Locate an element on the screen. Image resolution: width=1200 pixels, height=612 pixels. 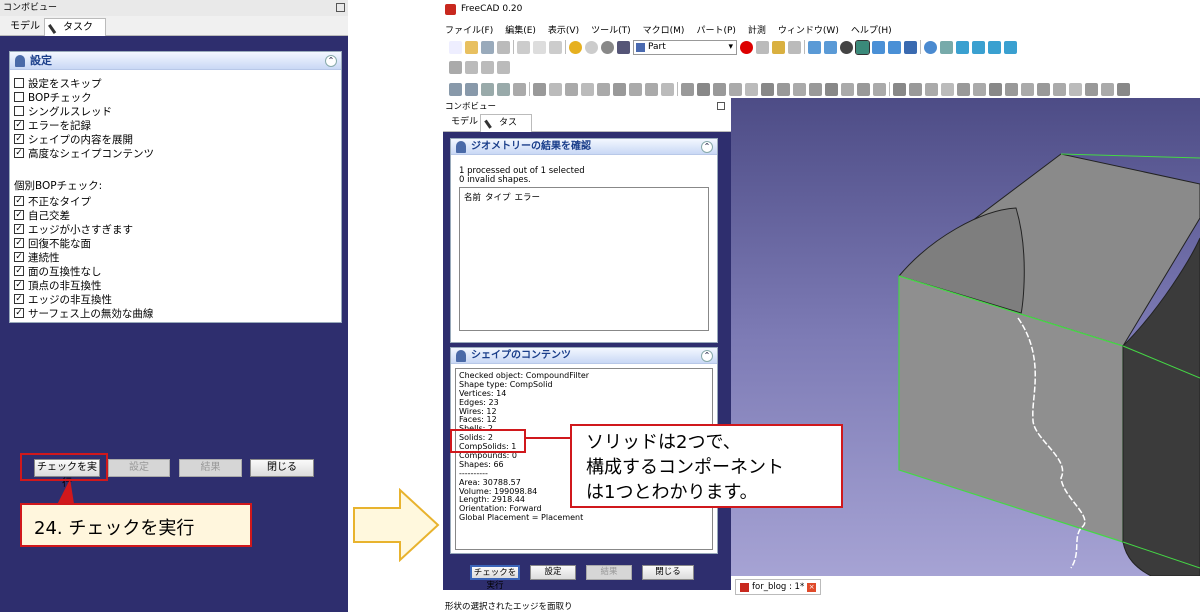
left-tab-model: モデル is located at coordinates (25, 27).